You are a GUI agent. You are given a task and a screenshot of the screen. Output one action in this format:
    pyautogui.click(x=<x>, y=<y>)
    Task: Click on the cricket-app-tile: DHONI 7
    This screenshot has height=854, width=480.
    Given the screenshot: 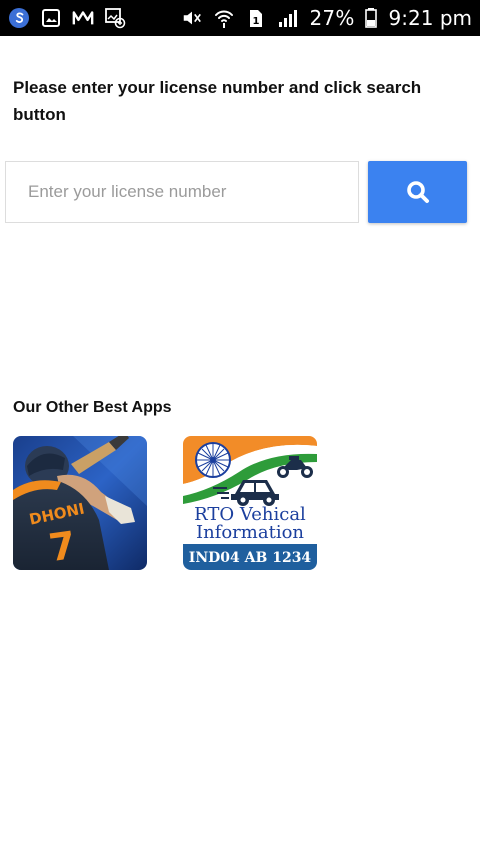 What is the action you would take?
    pyautogui.click(x=80, y=503)
    